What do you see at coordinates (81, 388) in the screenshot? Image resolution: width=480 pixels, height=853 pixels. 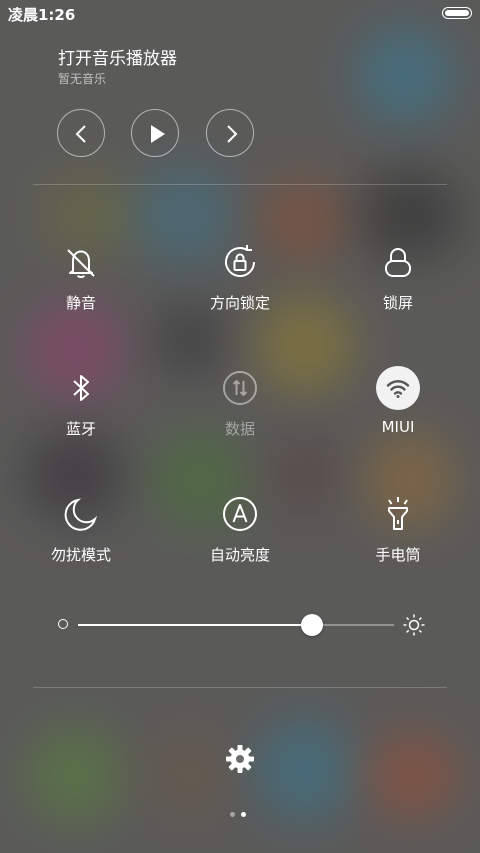 I see `bluetooth-icon` at bounding box center [81, 388].